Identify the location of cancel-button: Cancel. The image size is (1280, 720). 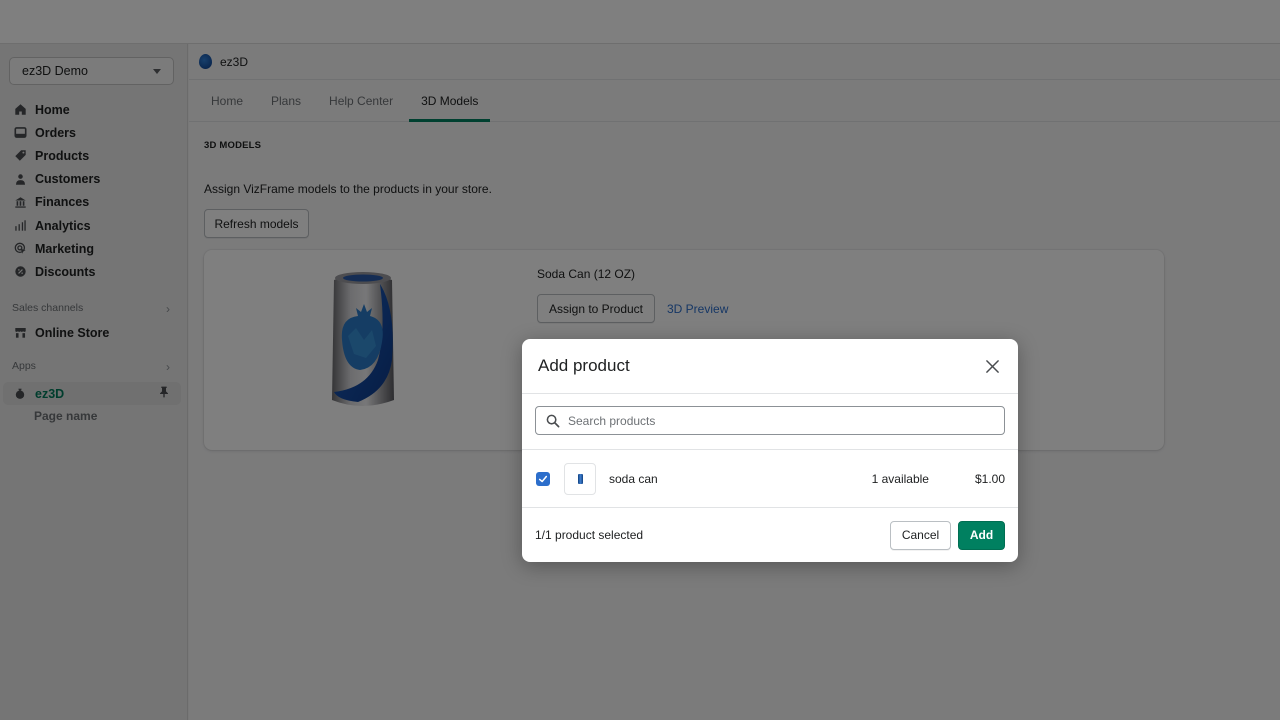
(920, 535).